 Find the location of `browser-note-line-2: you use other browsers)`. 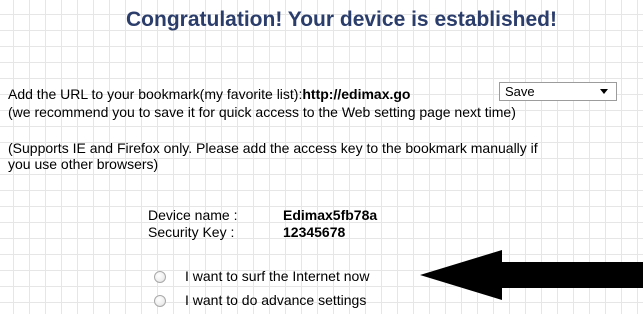

browser-note-line-2: you use other browsers) is located at coordinates (83, 164).